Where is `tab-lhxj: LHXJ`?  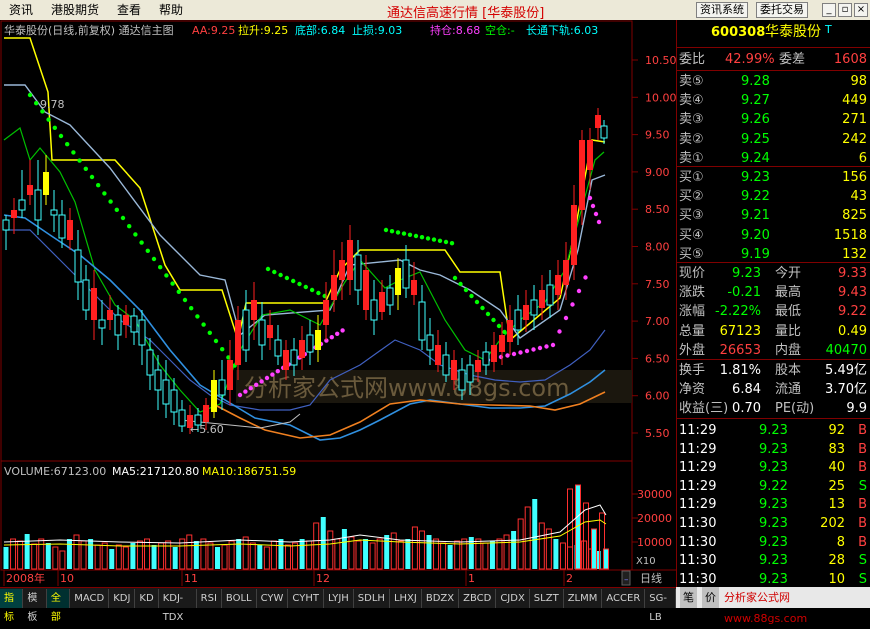 tab-lhxj: LHXJ is located at coordinates (406, 598).